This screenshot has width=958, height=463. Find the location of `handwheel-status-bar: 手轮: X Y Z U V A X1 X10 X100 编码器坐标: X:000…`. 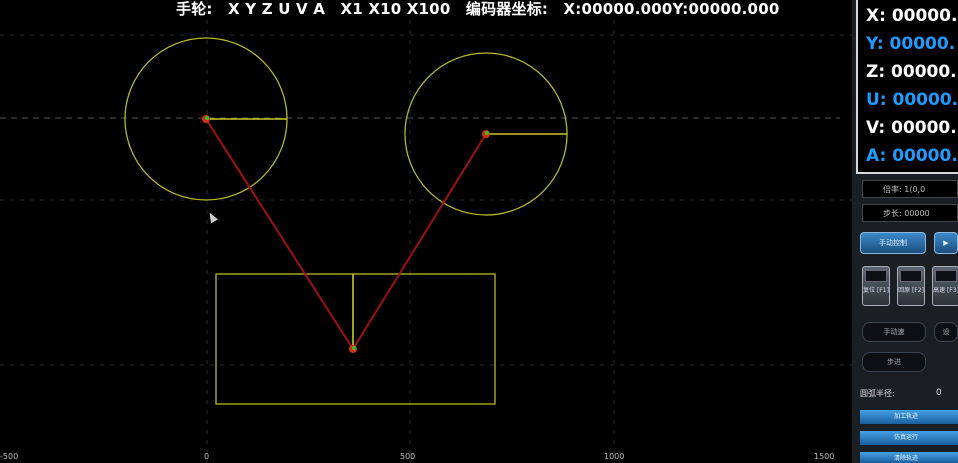

handwheel-status-bar: 手轮: X Y Z U V A X1 X10 X100 编码器坐标: X:000… is located at coordinates (482, 9).